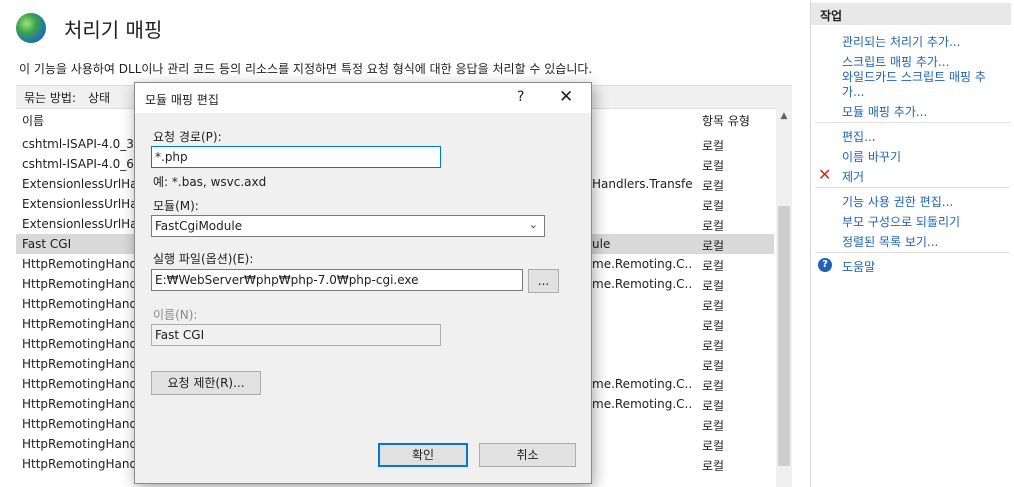 The width and height of the screenshot is (1014, 487). What do you see at coordinates (296, 335) in the screenshot?
I see `name-input: Fast CGI` at bounding box center [296, 335].